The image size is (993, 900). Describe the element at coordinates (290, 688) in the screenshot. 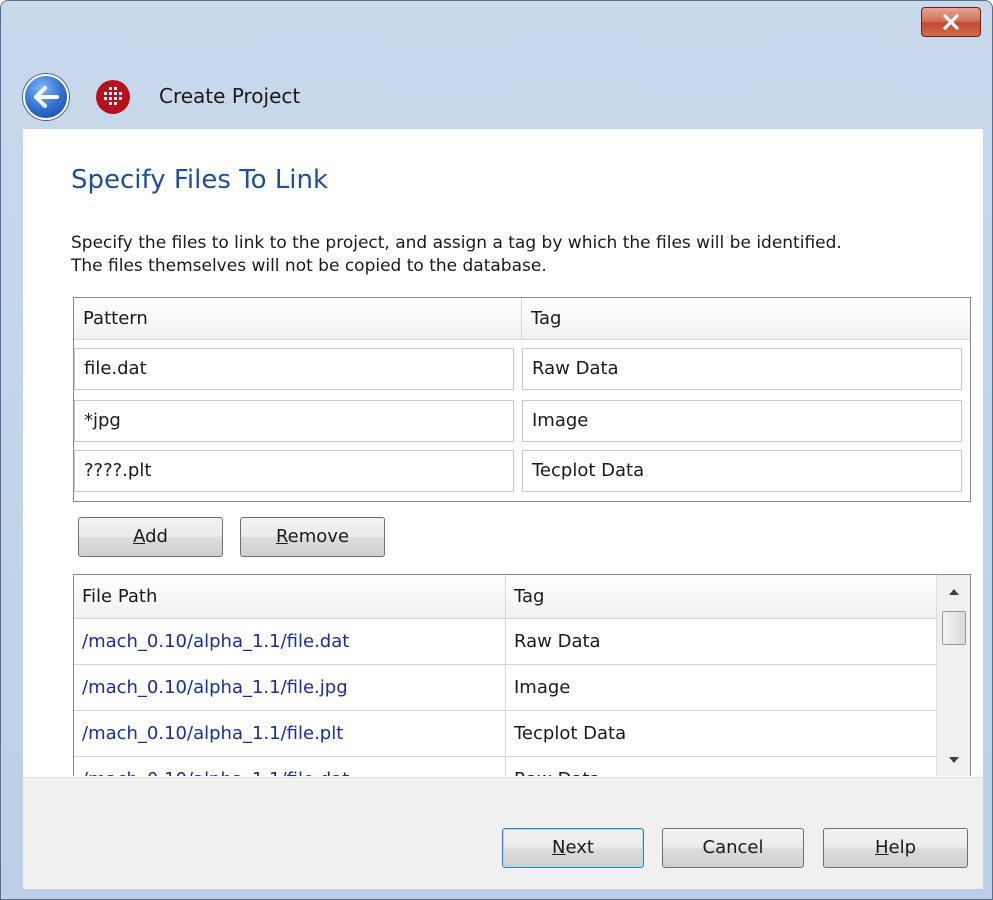

I see `file-path-cell: /mach_0.10/alpha_1.1/file.jpg` at that location.